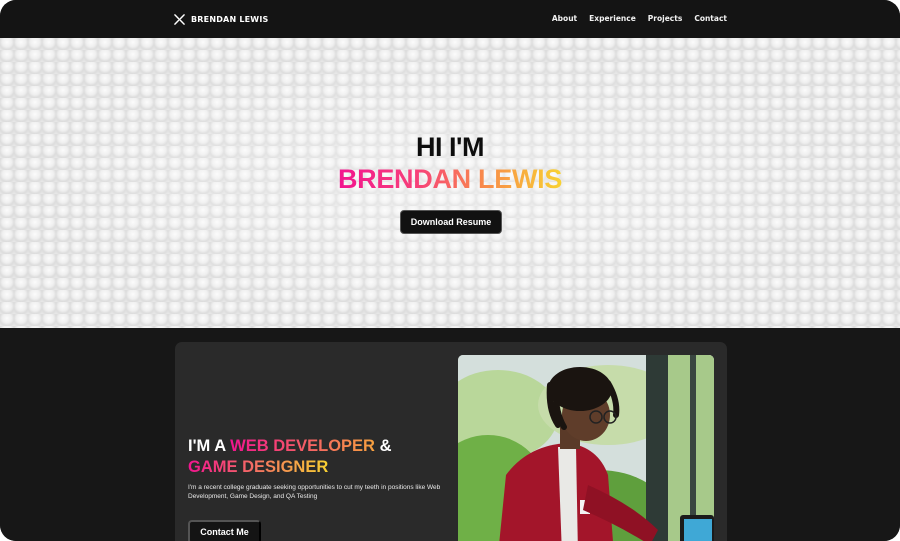 This screenshot has height=541, width=900. Describe the element at coordinates (639, 18) in the screenshot. I see `nav-links: About Experience Projects Contact` at that location.